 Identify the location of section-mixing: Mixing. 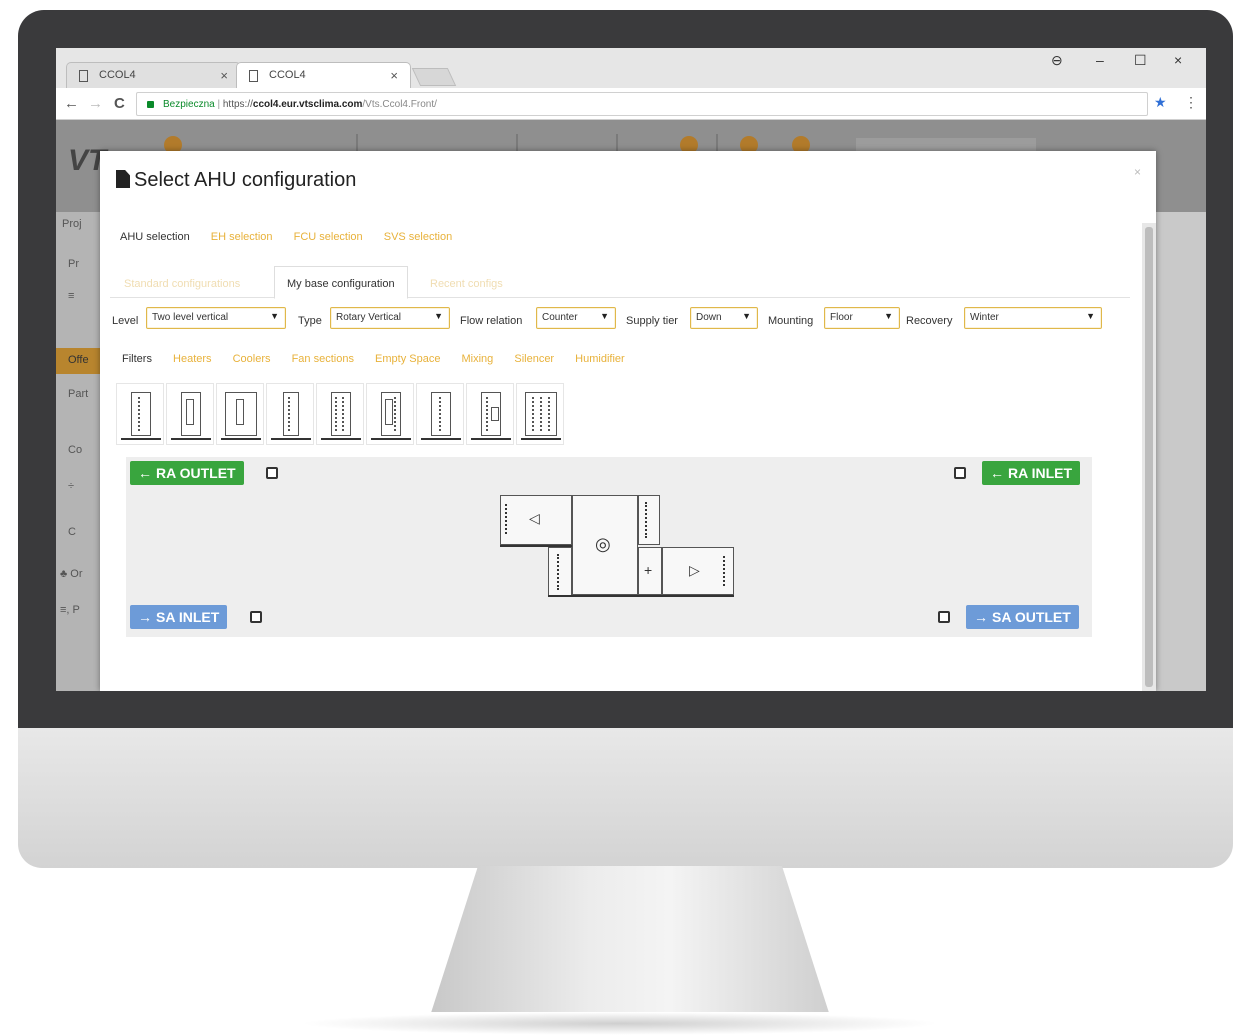
(478, 359).